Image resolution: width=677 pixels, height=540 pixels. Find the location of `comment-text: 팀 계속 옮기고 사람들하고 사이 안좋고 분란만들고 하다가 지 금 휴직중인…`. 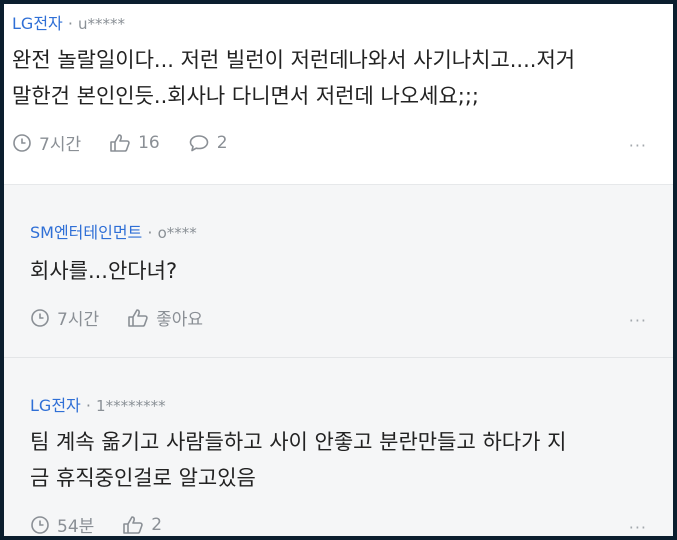

comment-text: 팀 계속 옮기고 사람들하고 사이 안좋고 분란만들고 하다가 지 금 휴직중인… is located at coordinates (298, 460).